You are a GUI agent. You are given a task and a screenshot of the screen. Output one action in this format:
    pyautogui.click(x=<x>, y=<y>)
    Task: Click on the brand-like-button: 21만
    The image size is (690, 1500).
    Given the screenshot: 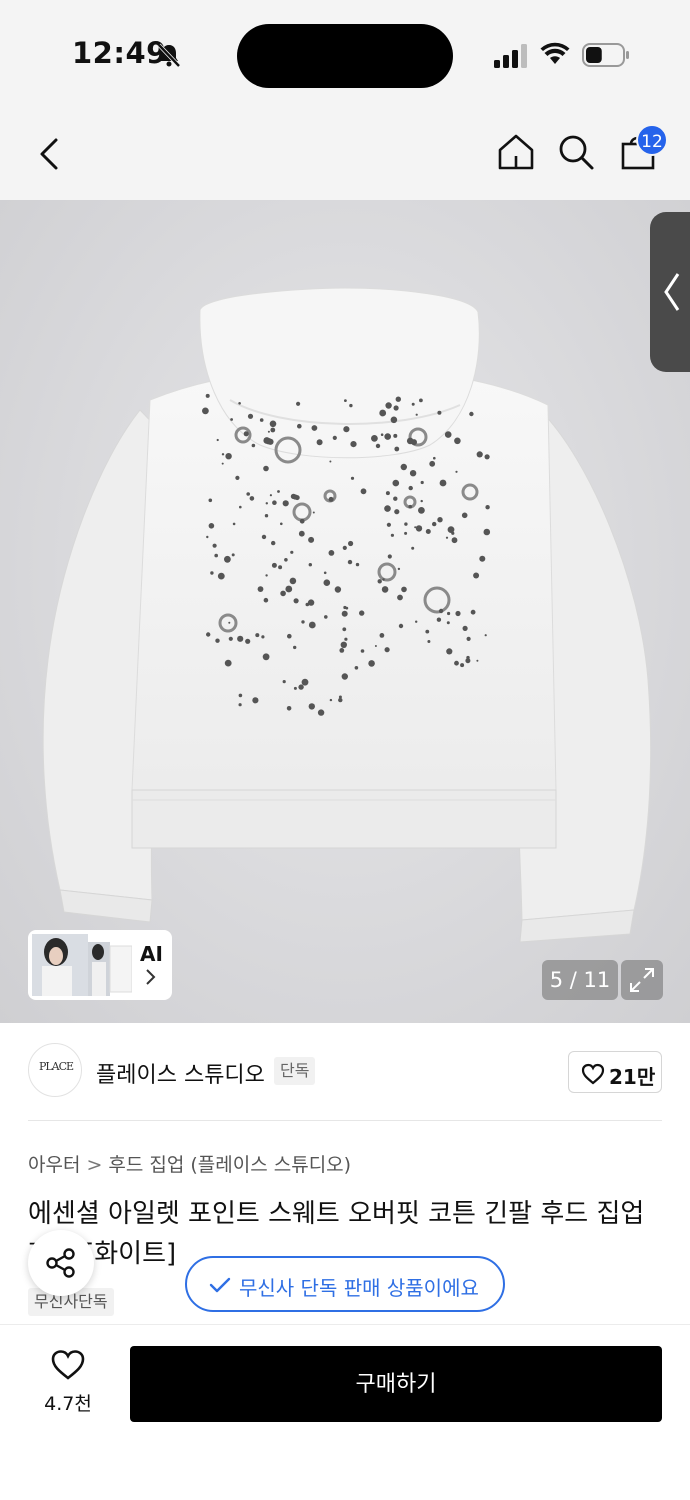 What is the action you would take?
    pyautogui.click(x=615, y=1072)
    